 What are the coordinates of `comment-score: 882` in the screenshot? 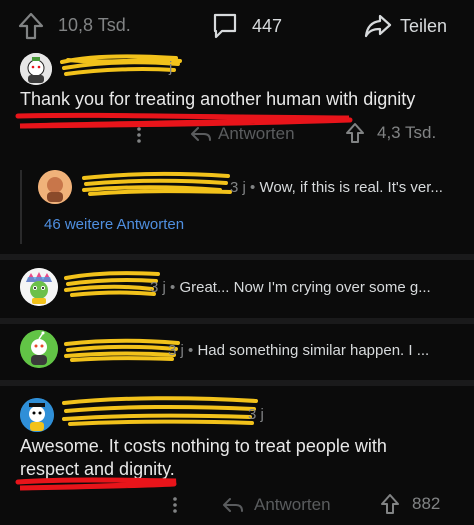 It's located at (426, 503).